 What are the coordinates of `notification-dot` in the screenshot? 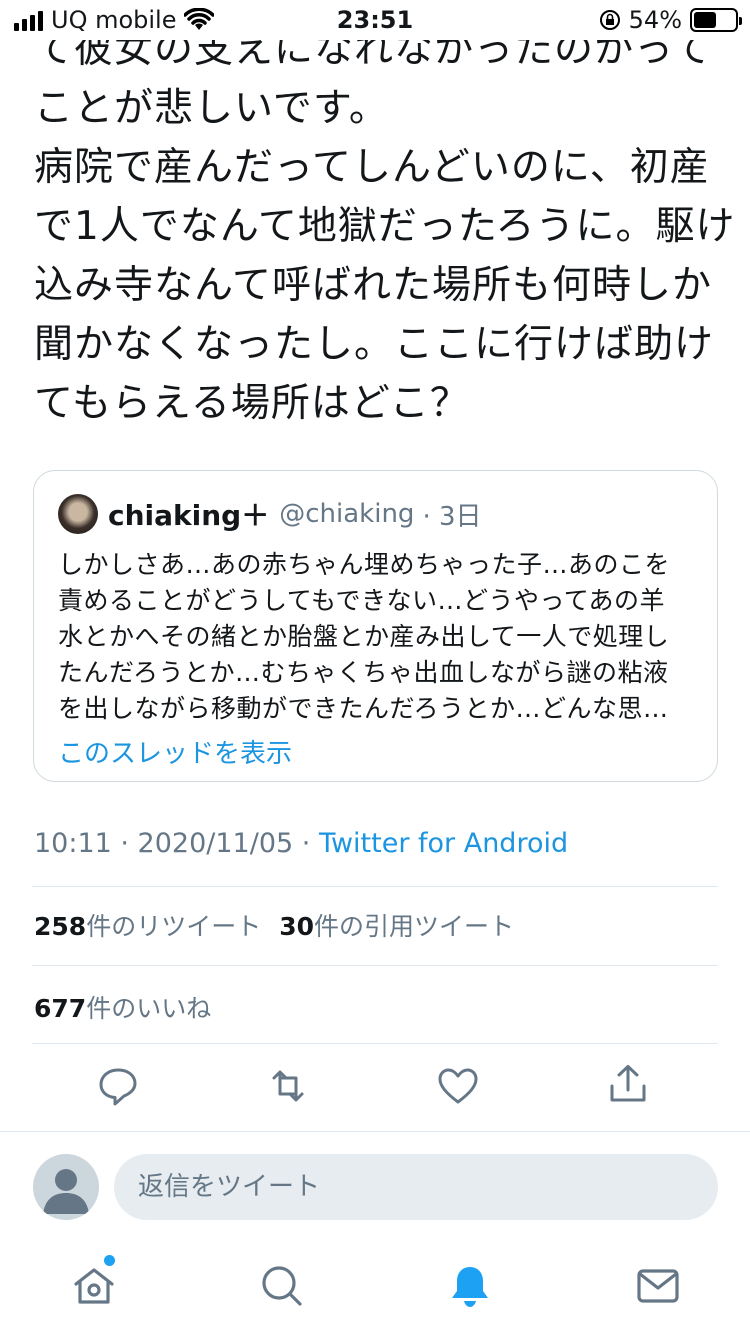 It's located at (109, 1260).